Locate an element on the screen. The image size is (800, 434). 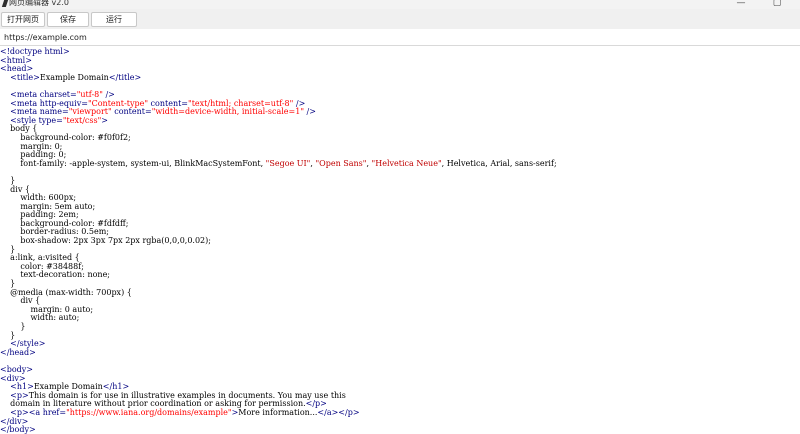
code-line: </head> is located at coordinates (278, 352).